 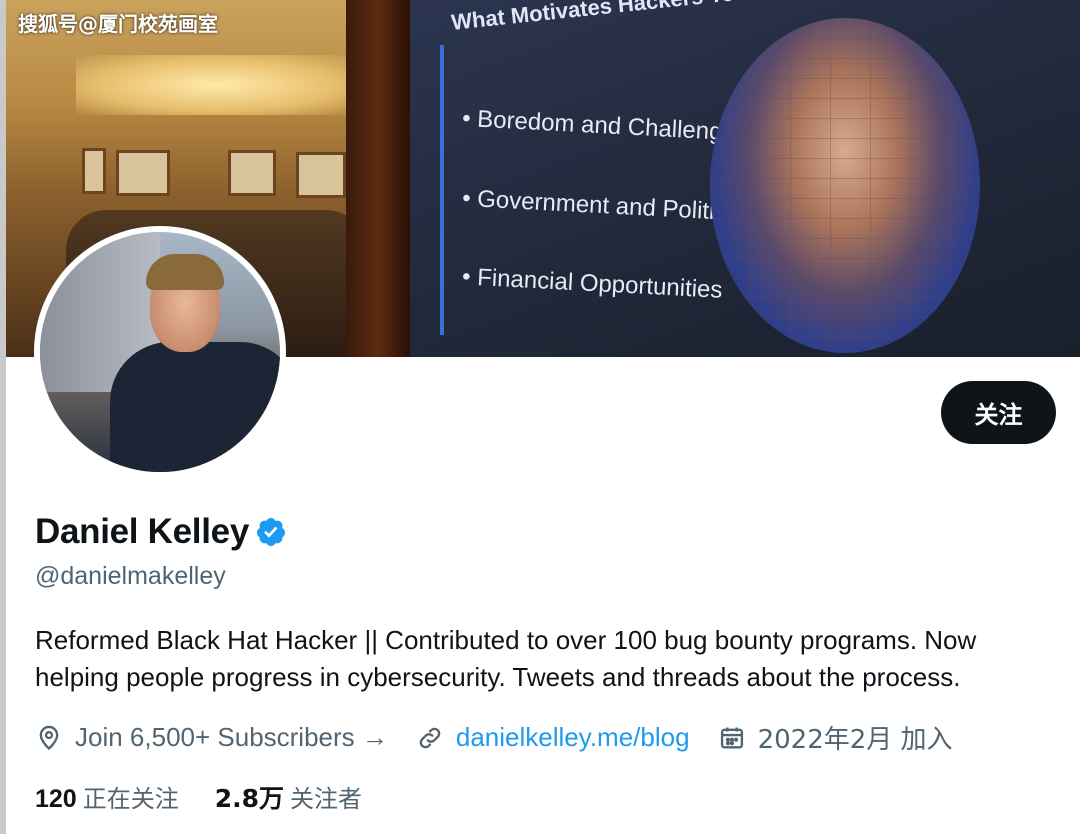 What do you see at coordinates (231, 737) in the screenshot?
I see `location-text: Join 6,500+ Subscribers →` at bounding box center [231, 737].